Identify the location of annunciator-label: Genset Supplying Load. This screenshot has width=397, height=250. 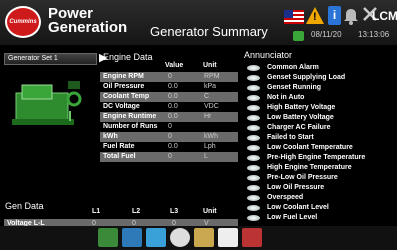
(306, 77).